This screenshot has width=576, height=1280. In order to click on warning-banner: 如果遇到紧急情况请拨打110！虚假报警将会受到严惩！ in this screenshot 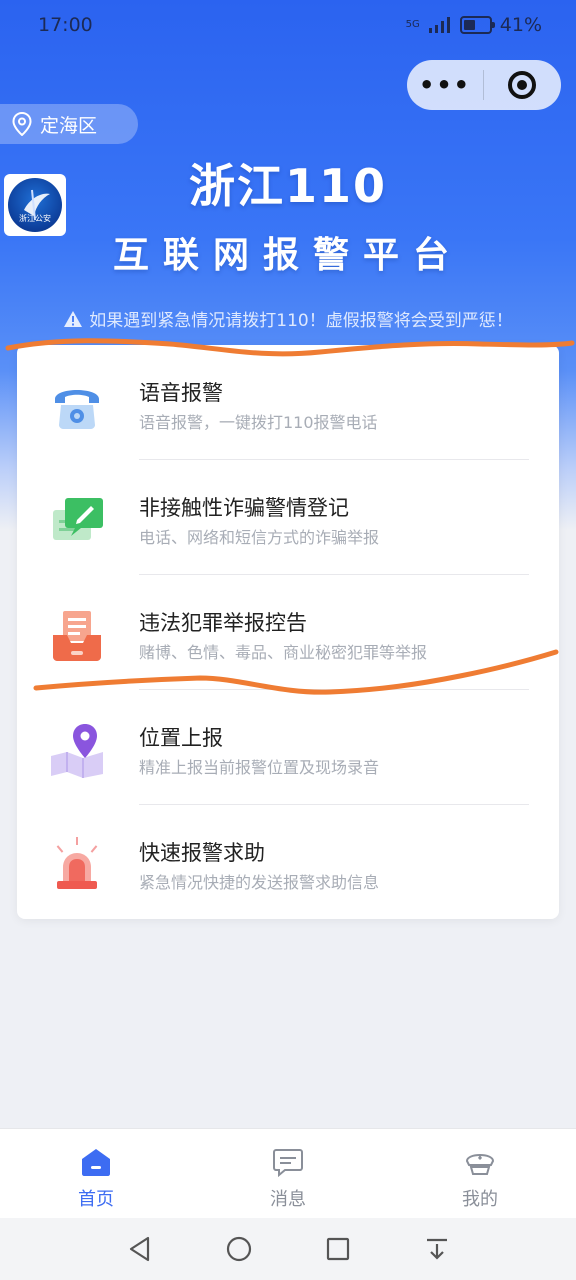, I will do `click(288, 318)`.